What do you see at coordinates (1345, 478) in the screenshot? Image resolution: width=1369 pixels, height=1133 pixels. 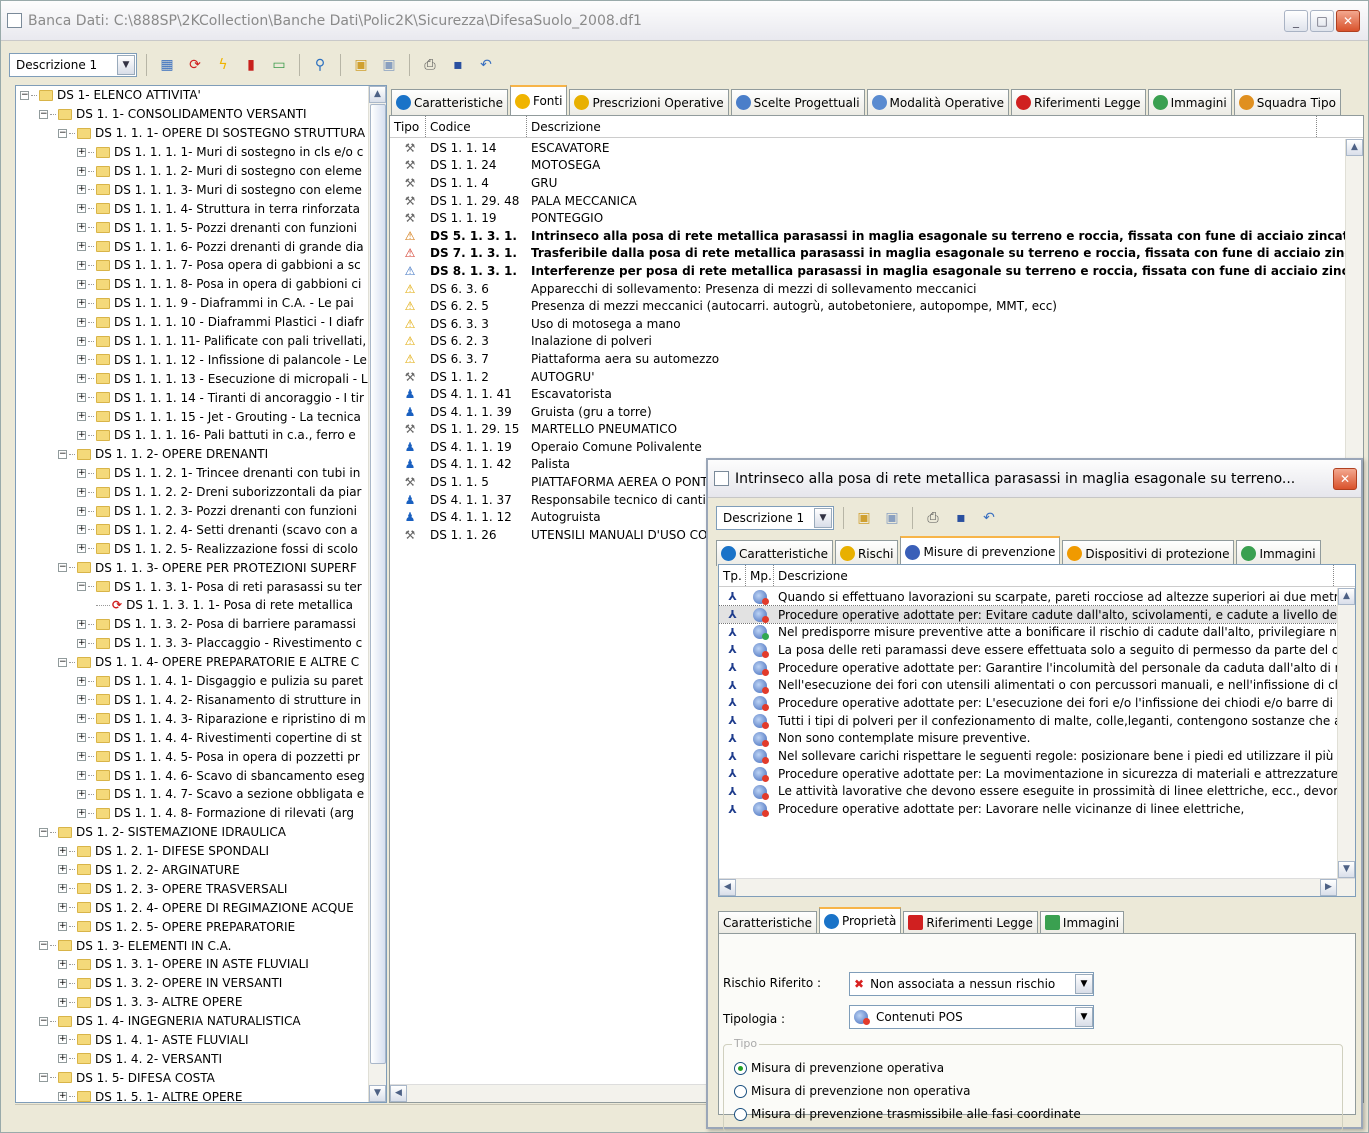 I see `dialog-close-button: ✕` at bounding box center [1345, 478].